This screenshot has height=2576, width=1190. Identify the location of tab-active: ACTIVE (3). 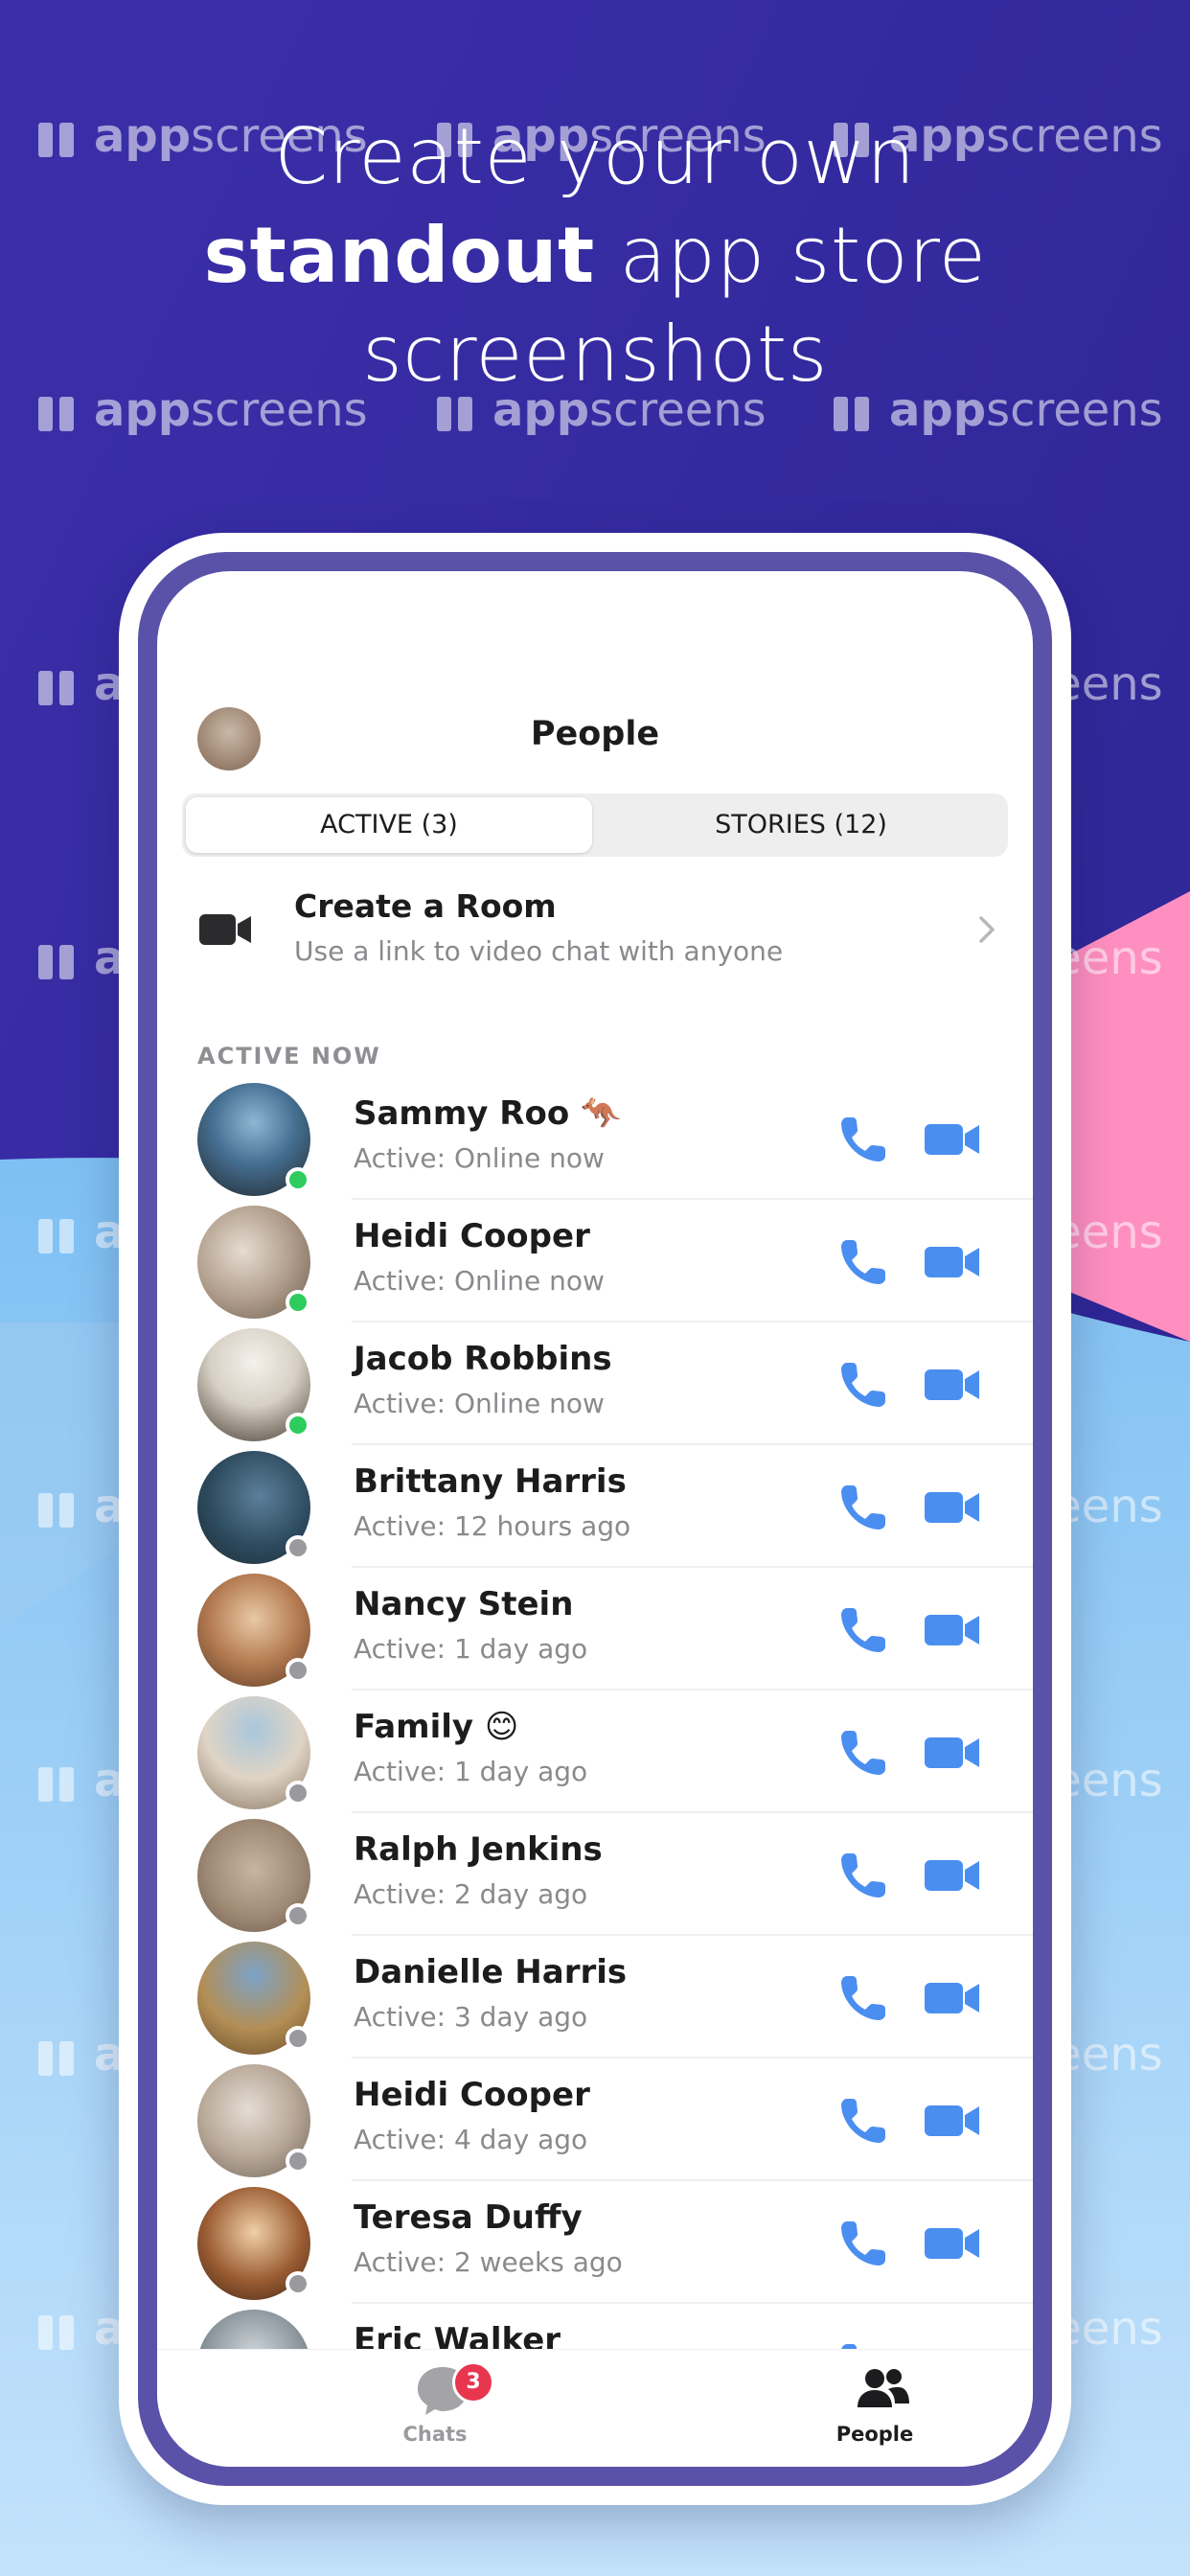
(389, 825).